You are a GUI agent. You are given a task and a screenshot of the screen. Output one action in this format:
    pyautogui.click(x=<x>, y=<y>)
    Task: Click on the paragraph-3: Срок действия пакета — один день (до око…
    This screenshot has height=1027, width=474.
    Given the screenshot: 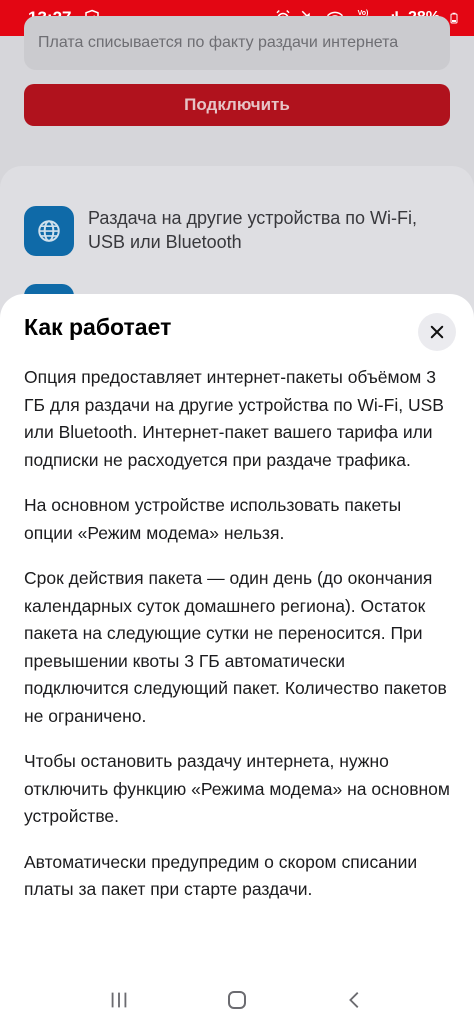 What is the action you would take?
    pyautogui.click(x=235, y=647)
    